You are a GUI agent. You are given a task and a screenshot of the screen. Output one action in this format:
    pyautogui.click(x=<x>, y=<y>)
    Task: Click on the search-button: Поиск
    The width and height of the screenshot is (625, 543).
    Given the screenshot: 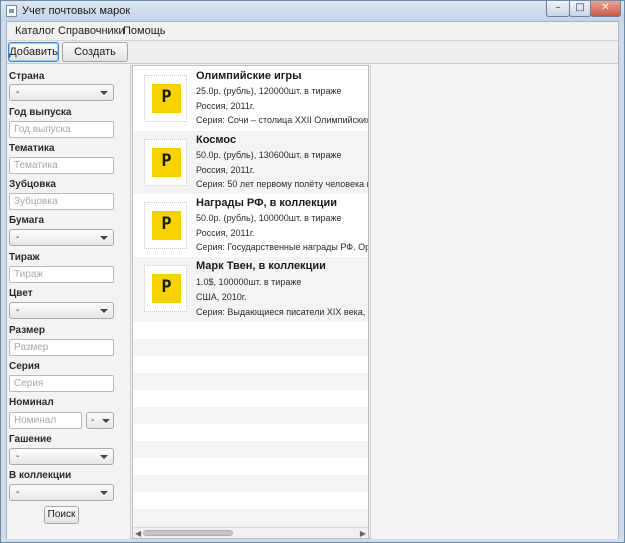 What is the action you would take?
    pyautogui.click(x=61, y=515)
    